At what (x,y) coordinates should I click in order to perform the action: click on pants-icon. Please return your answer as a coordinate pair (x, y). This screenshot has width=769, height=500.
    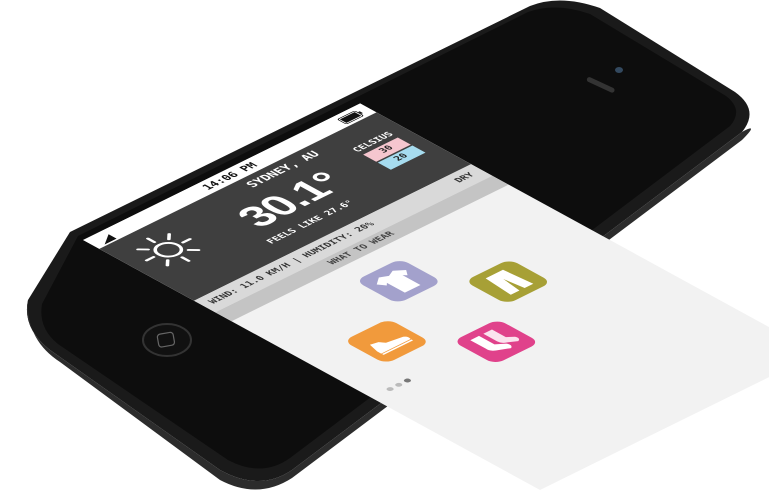
    Looking at the image, I should click on (509, 282).